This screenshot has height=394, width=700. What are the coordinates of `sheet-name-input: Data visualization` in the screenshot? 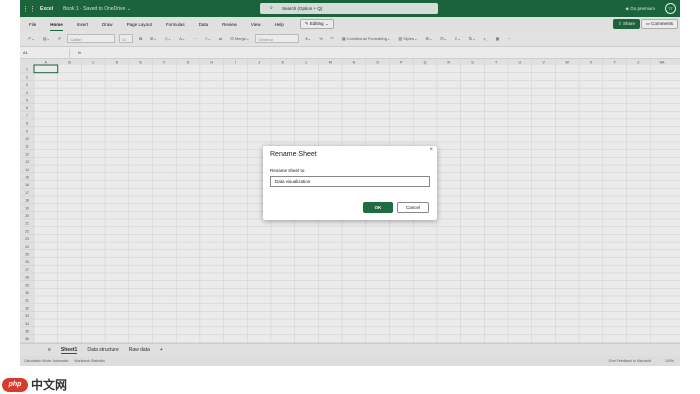 It's located at (350, 181).